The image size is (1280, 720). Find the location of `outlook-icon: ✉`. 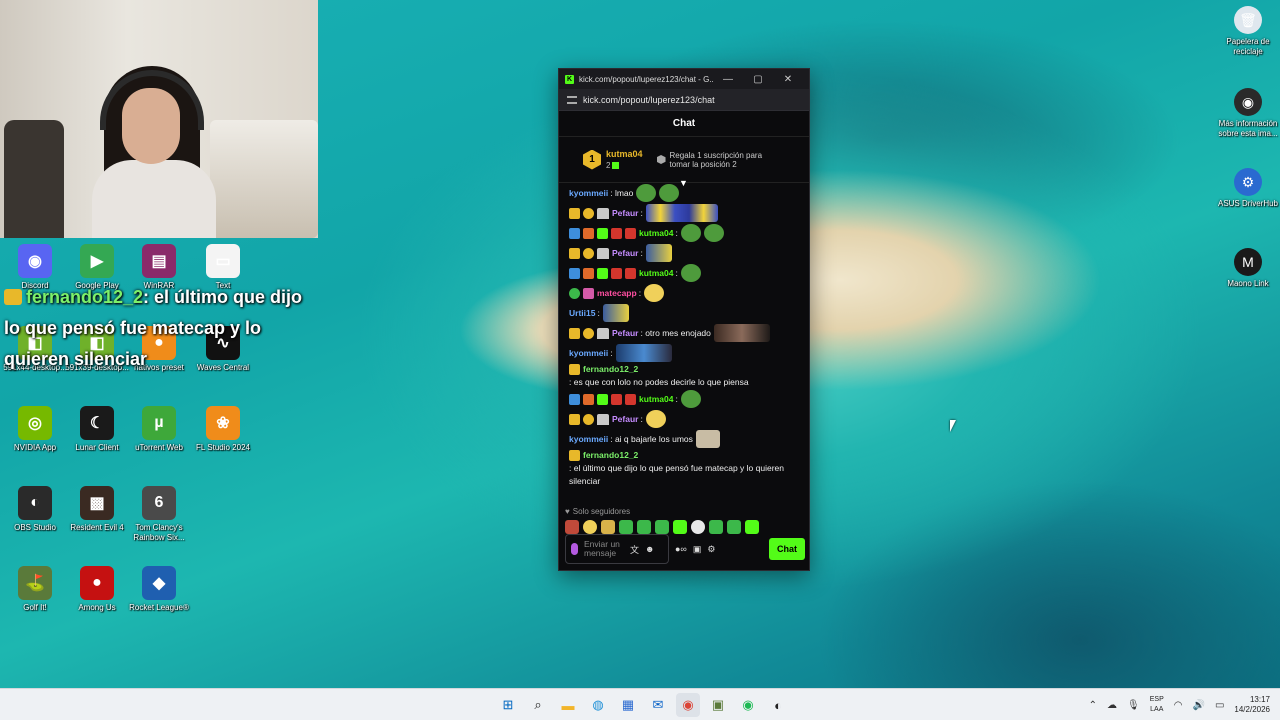

outlook-icon: ✉ is located at coordinates (658, 705).